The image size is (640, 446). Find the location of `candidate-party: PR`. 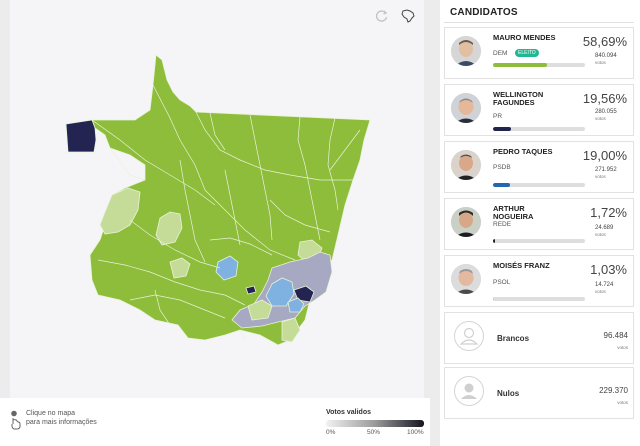

candidate-party: PR is located at coordinates (498, 116).